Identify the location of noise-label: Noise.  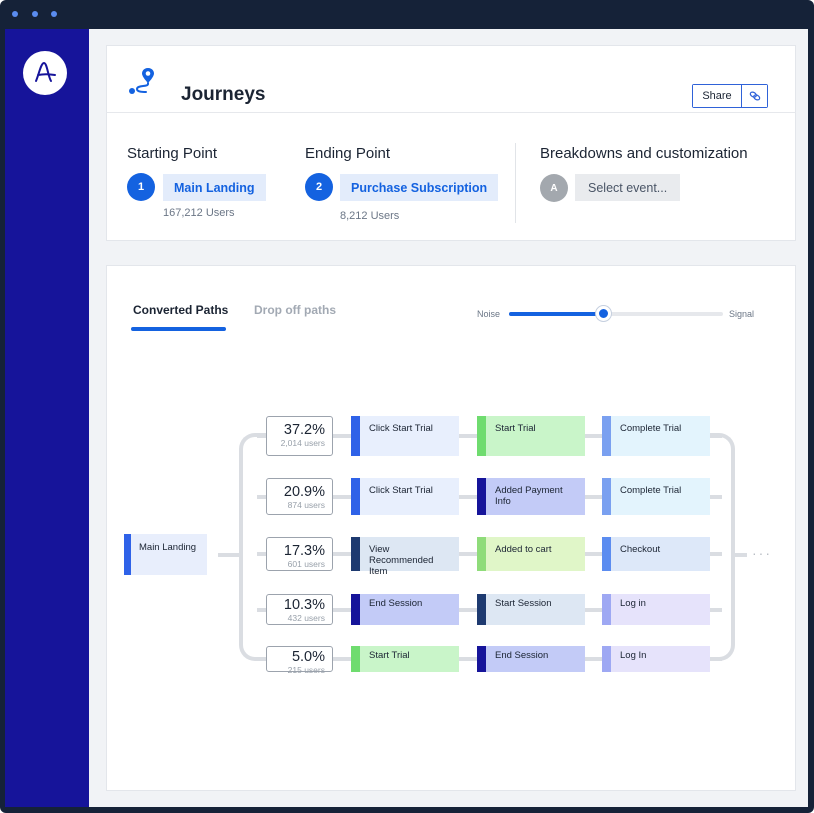
(489, 314).